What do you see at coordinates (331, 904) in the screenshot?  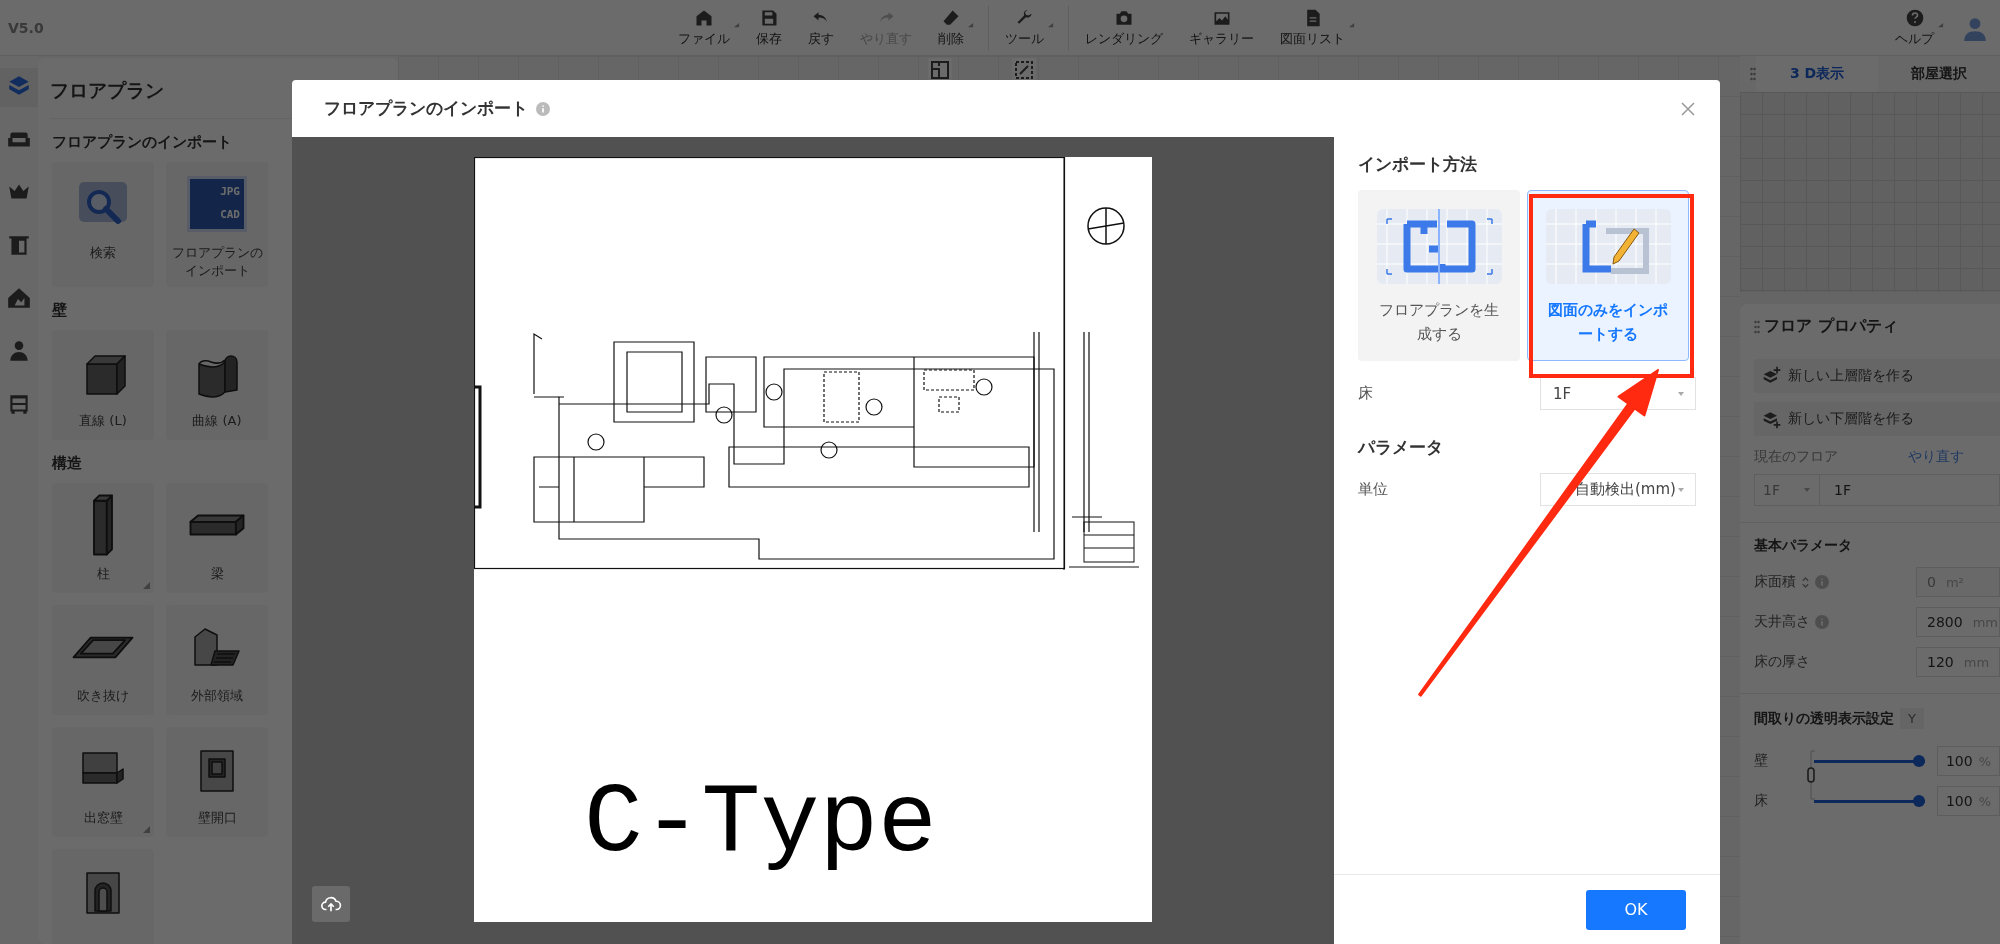 I see `upload-button` at bounding box center [331, 904].